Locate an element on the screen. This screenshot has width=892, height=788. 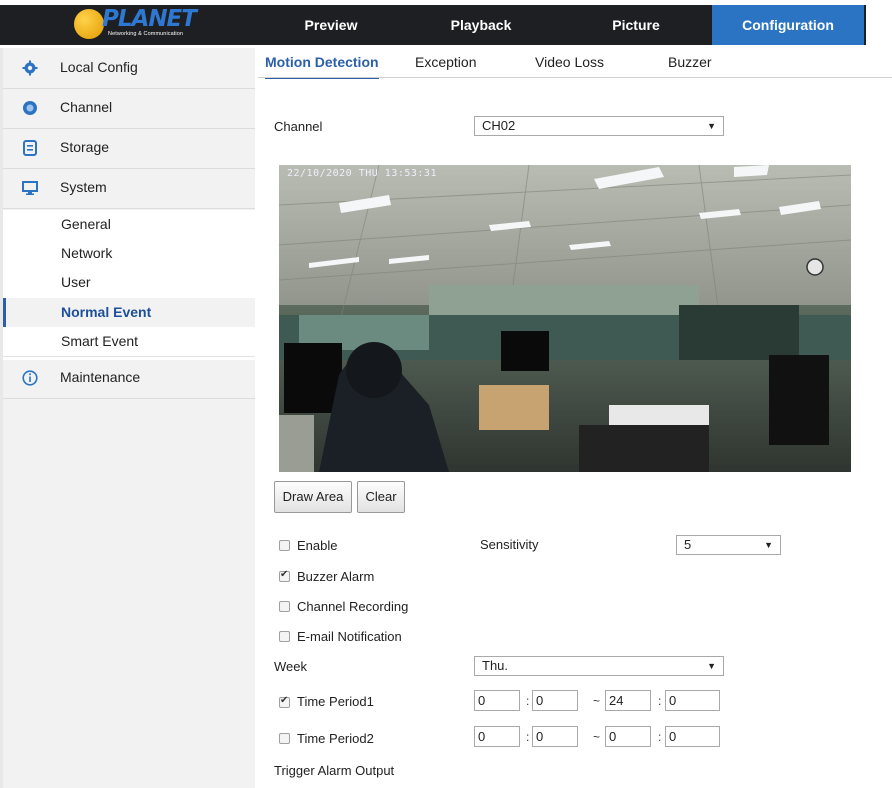
camera-icon is located at coordinates (30, 108).